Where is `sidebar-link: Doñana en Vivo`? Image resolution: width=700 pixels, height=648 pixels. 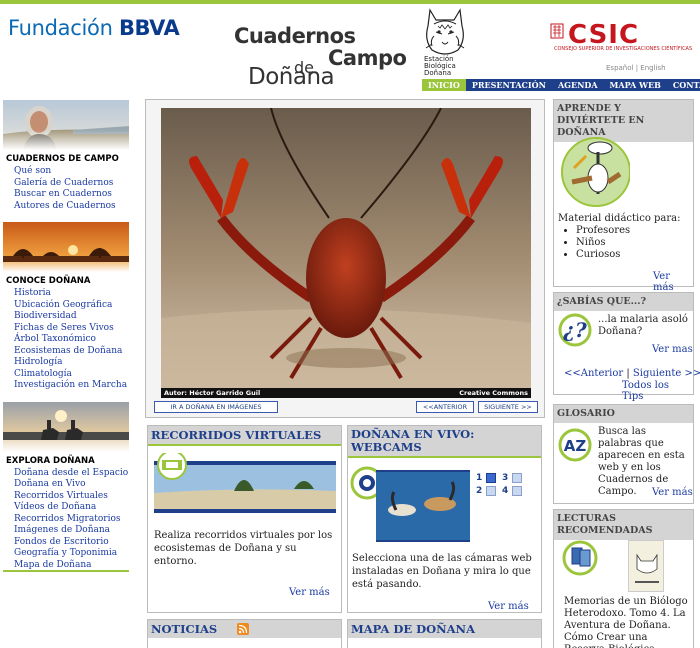
sidebar-link: Doñana en Vivo is located at coordinates (71, 485).